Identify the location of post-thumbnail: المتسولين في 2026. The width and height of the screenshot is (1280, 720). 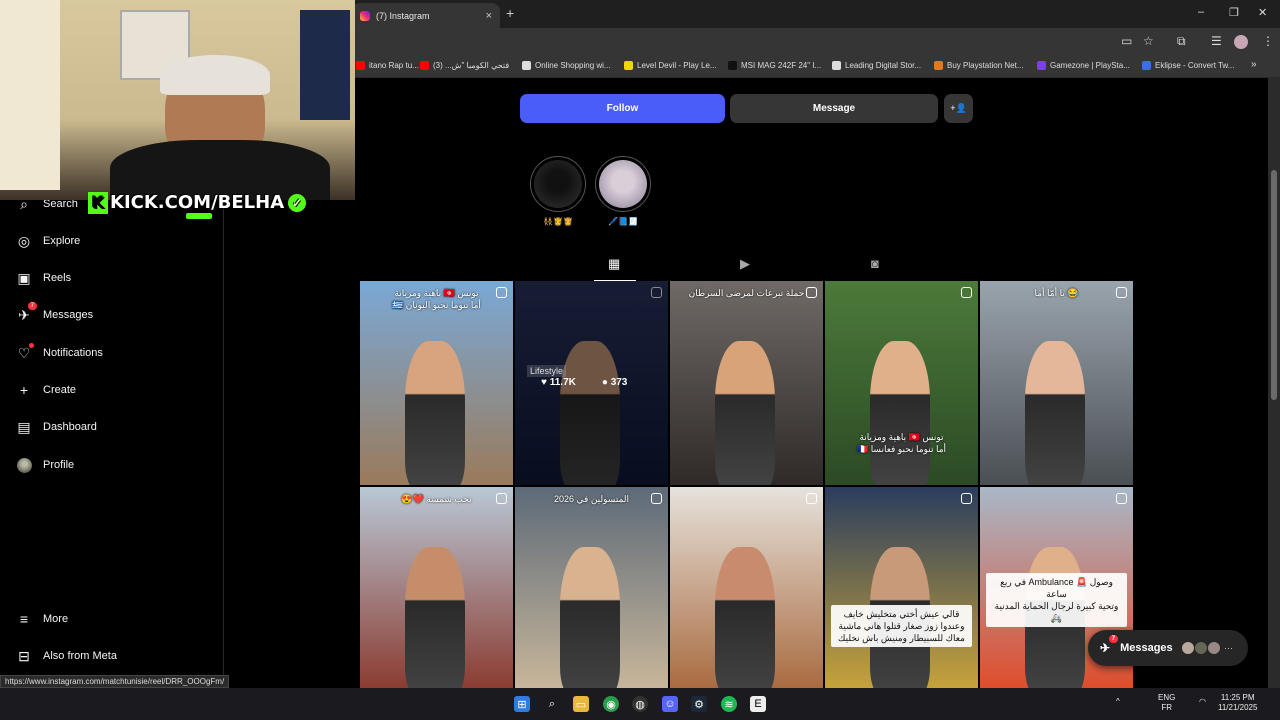
(591, 589).